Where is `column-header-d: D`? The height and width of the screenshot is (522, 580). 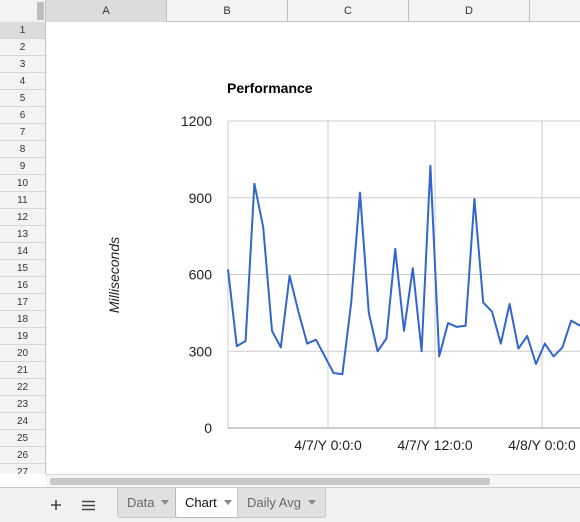 column-header-d: D is located at coordinates (469, 11).